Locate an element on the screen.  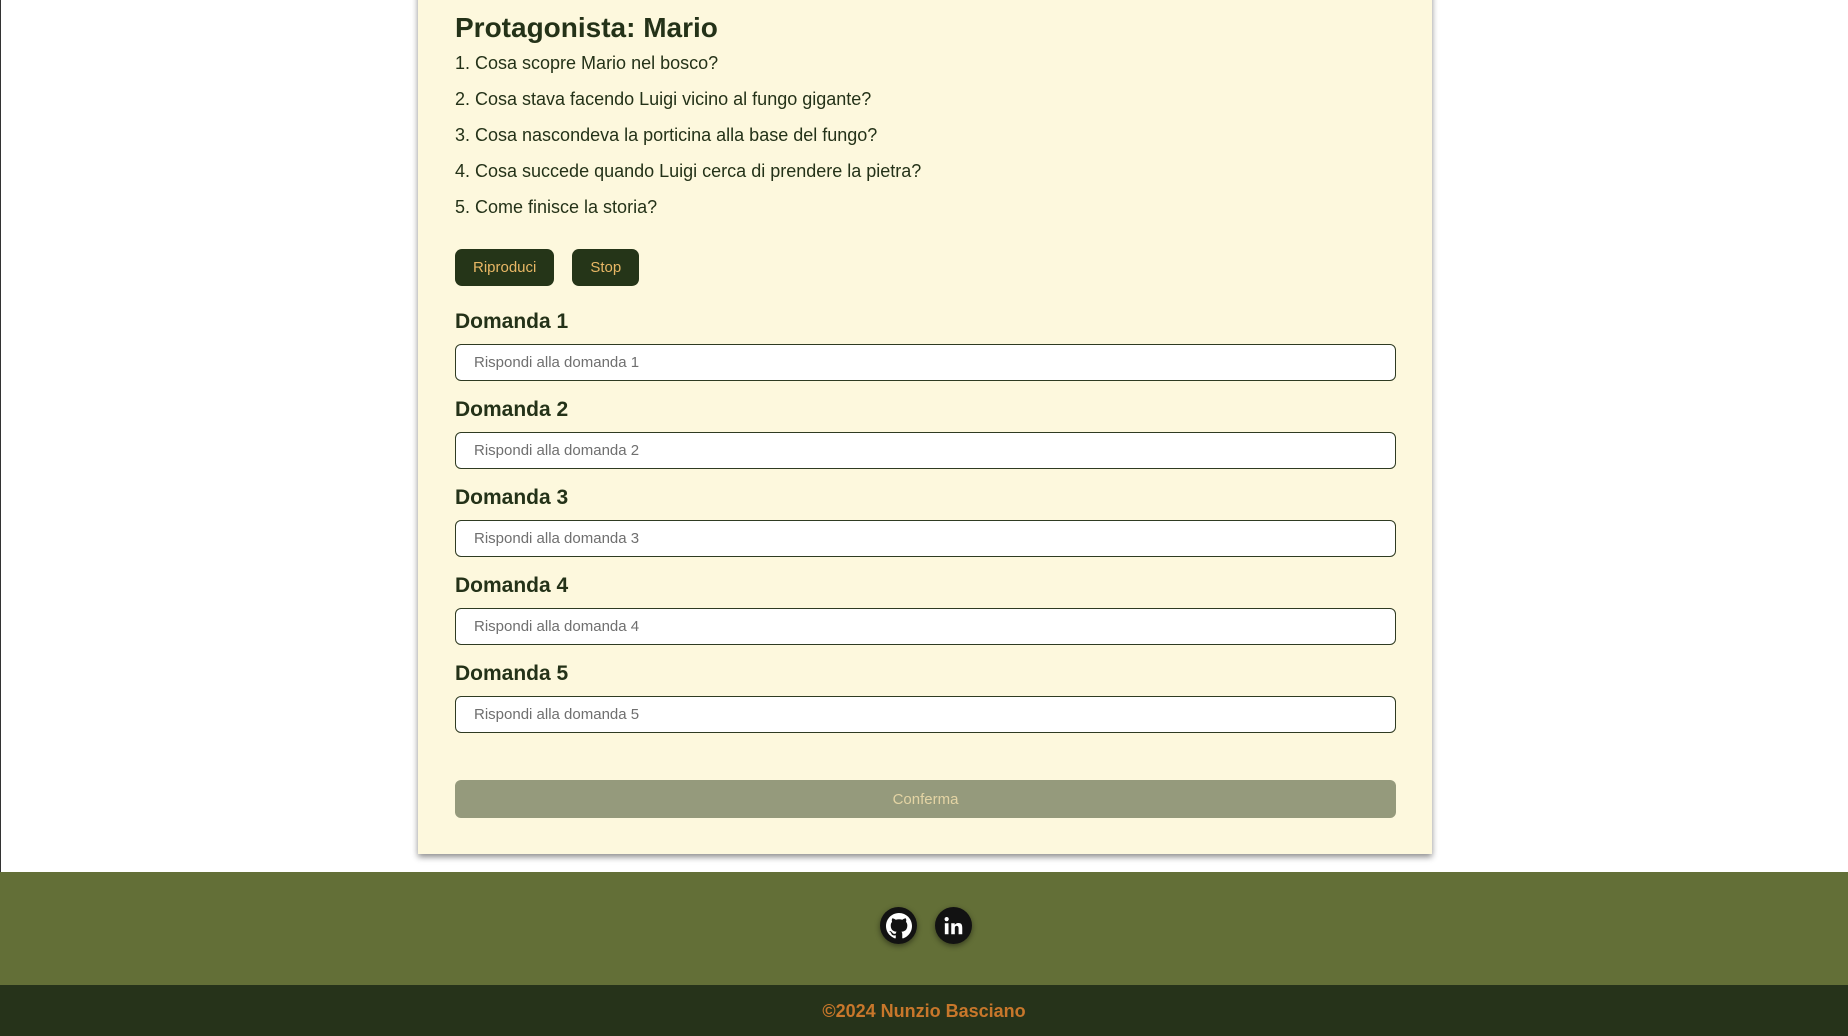
linkedin-icon is located at coordinates (953, 925).